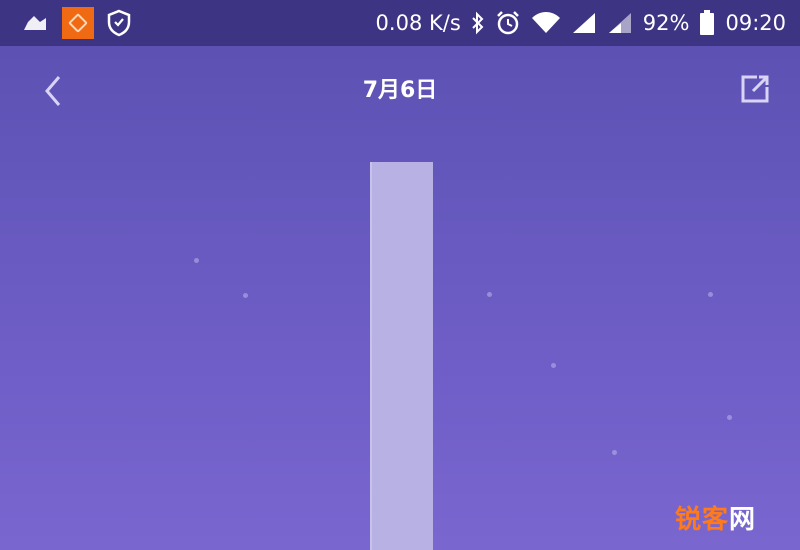 This screenshot has height=550, width=800. I want to click on watermark-text-2: 网, so click(742, 520).